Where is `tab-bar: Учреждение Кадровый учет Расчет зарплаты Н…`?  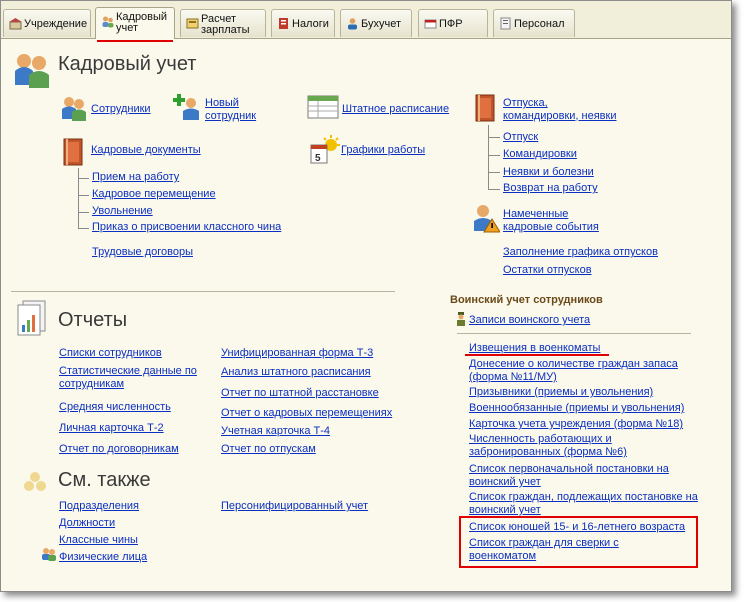 tab-bar: Учреждение Кадровый учет Расчет зарплаты Н… is located at coordinates (366, 21).